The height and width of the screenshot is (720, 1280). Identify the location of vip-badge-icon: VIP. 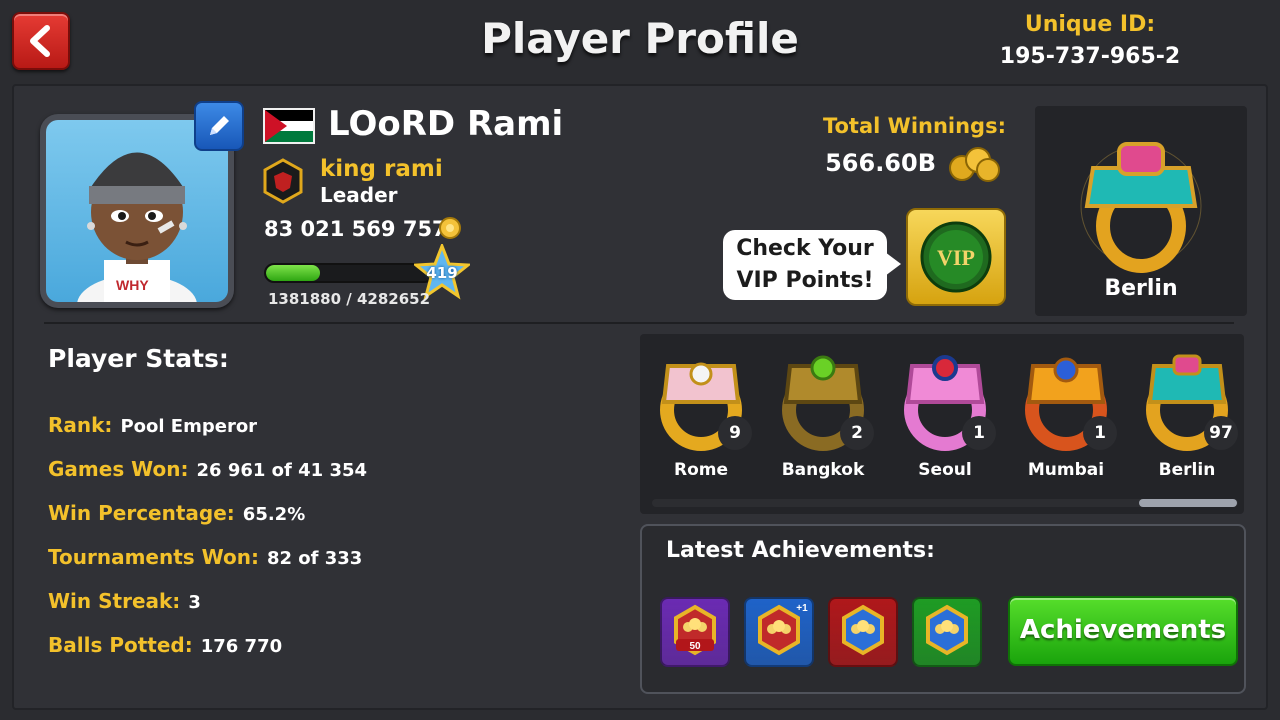
(956, 257).